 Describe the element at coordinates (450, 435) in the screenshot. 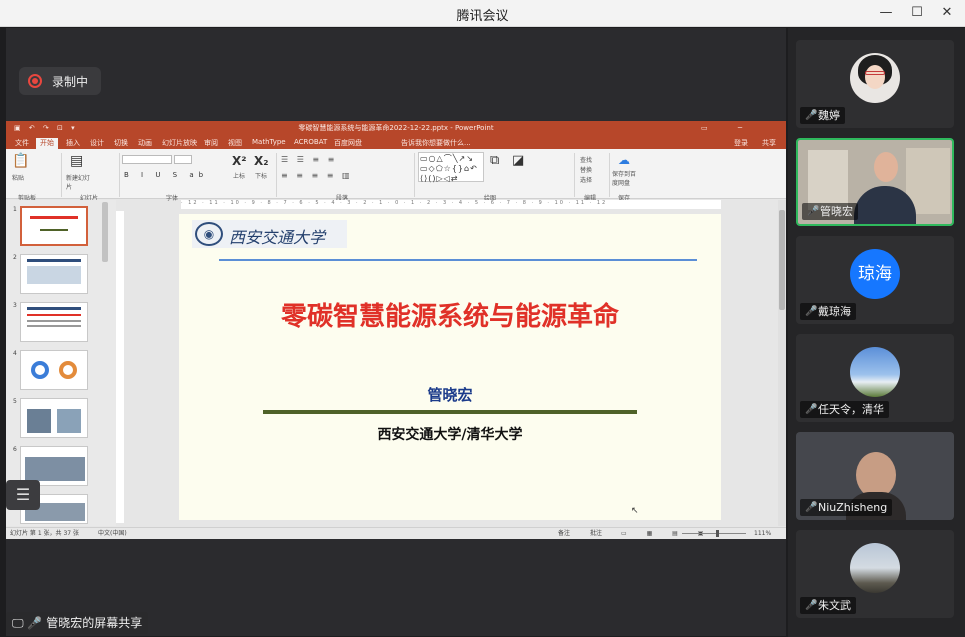

I see `slide-affiliation: 西安交通大学/清华大学` at that location.